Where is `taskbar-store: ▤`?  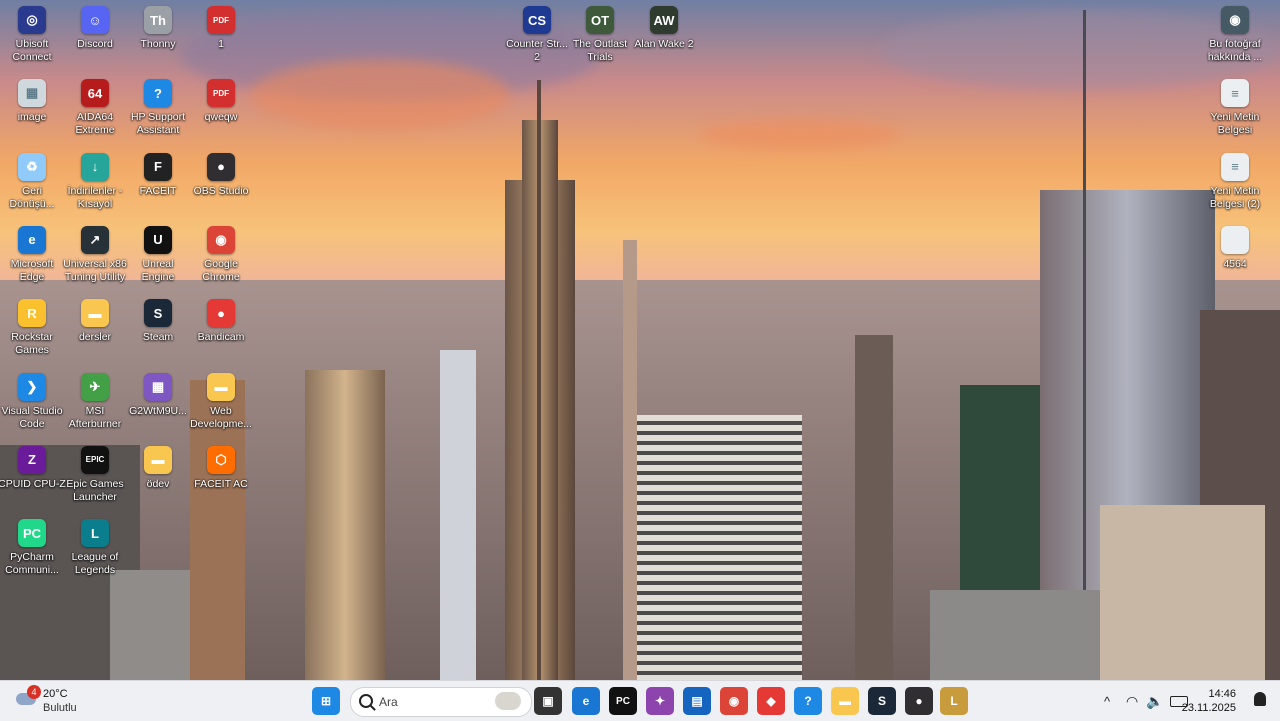
taskbar-store: ▤ is located at coordinates (697, 701).